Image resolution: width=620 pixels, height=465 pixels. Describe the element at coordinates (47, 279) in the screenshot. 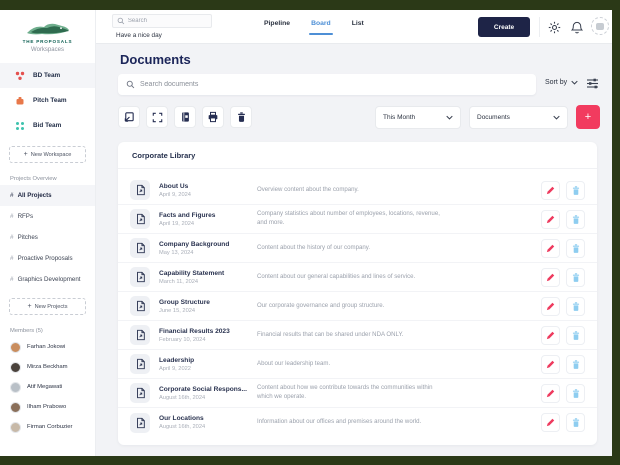

I see `sidebar-item-graphics-development: # Graphics Development` at that location.